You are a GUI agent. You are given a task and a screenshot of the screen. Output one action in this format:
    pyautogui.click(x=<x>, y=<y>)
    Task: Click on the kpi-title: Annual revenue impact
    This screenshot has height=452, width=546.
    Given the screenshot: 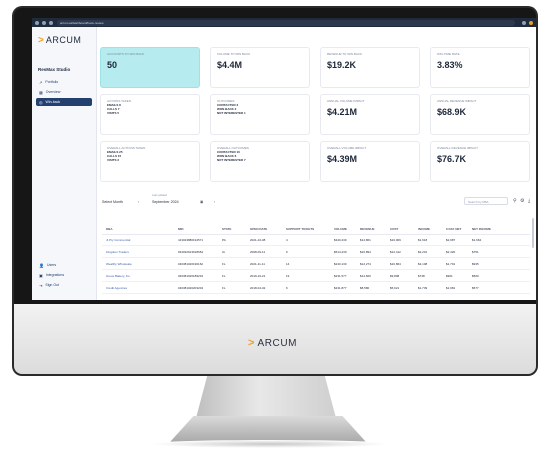 What is the action you would take?
    pyautogui.click(x=457, y=101)
    